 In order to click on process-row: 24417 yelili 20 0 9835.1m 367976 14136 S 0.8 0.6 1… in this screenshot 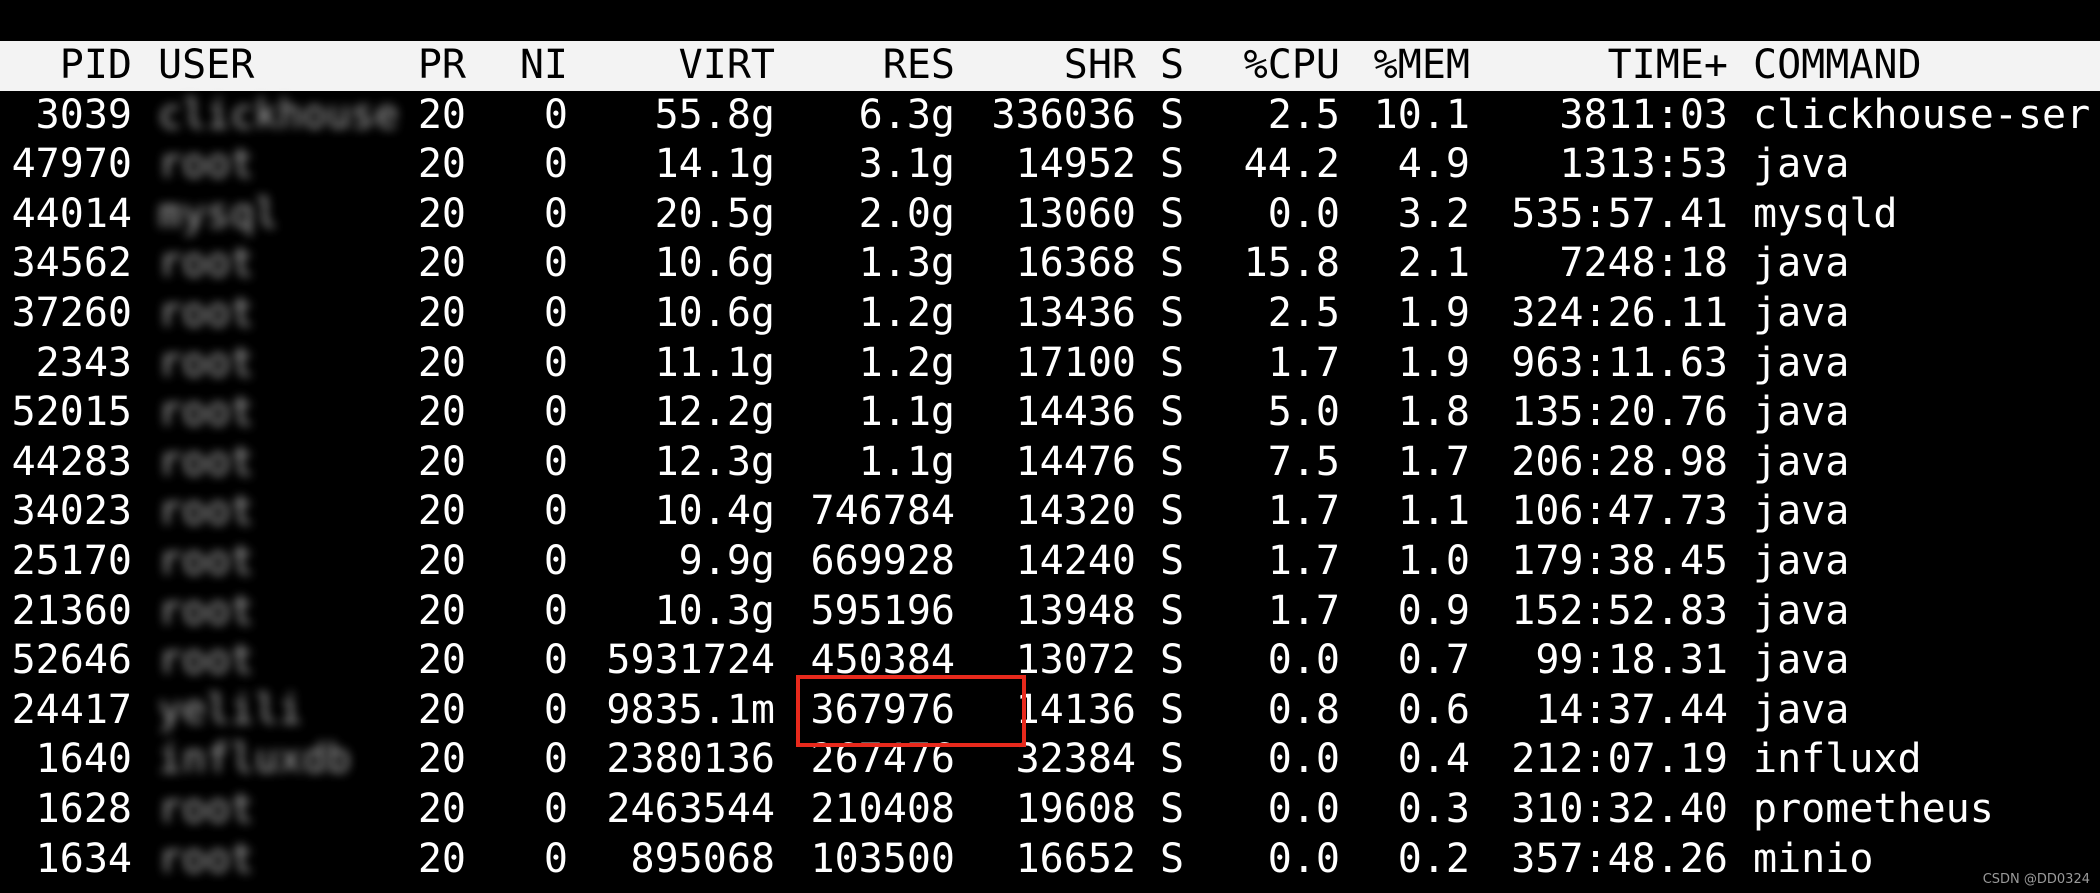, I will do `click(1050, 711)`.